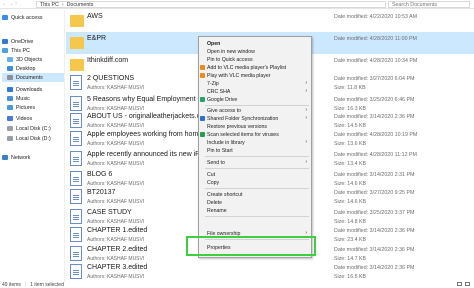  I want to click on sidebar-item-pictures: Pictures, so click(35, 107).